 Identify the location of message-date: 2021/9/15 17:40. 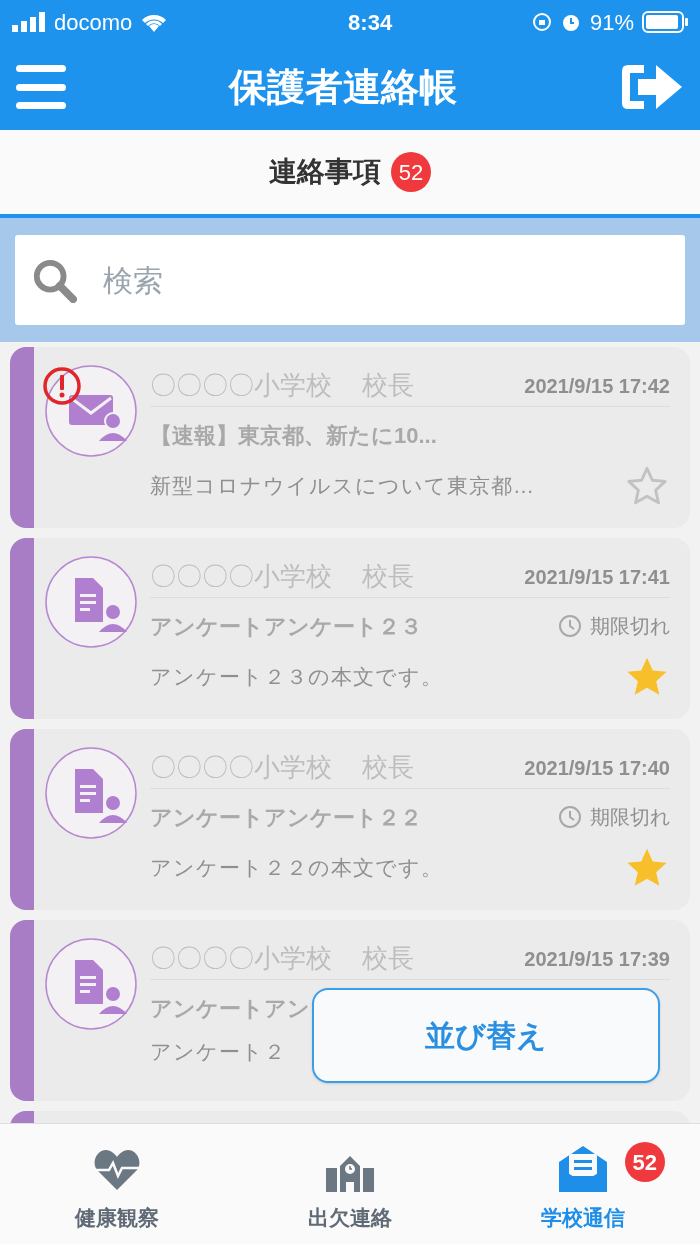
(597, 768).